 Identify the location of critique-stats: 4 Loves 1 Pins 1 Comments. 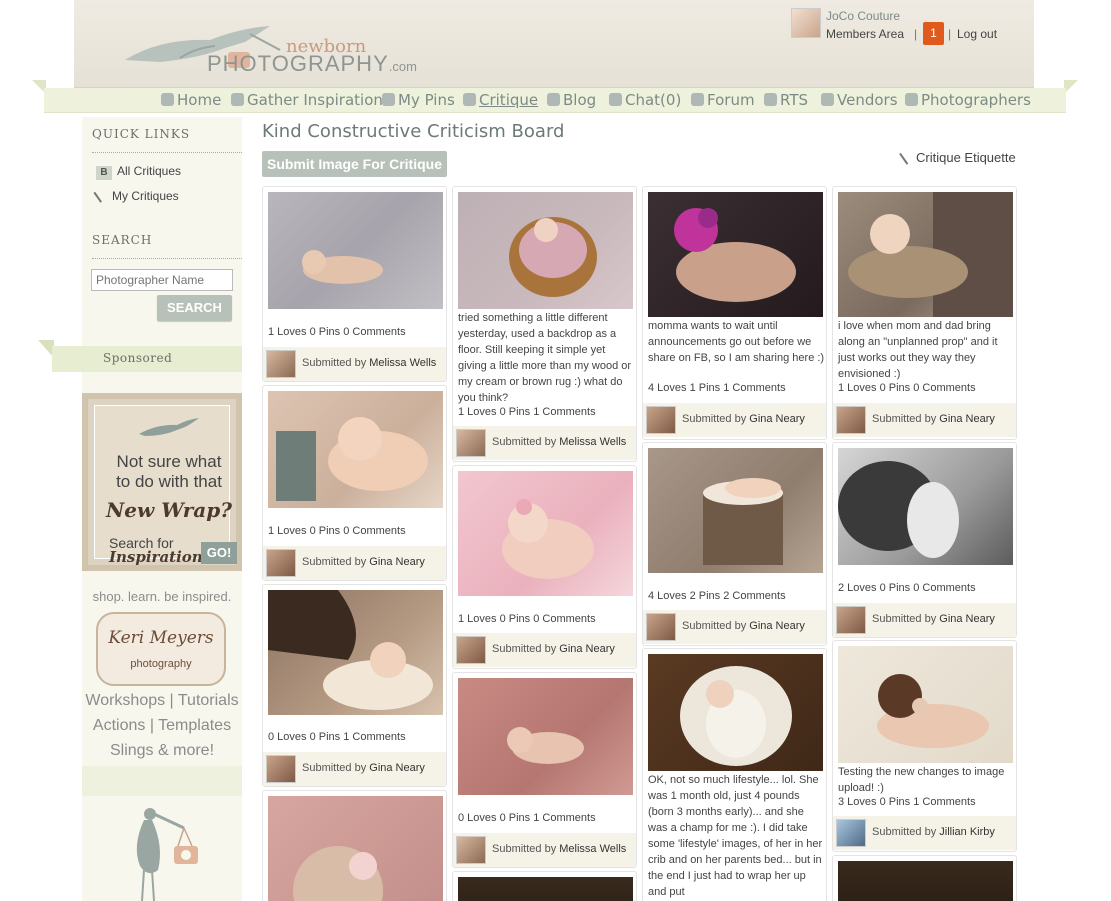
(717, 388).